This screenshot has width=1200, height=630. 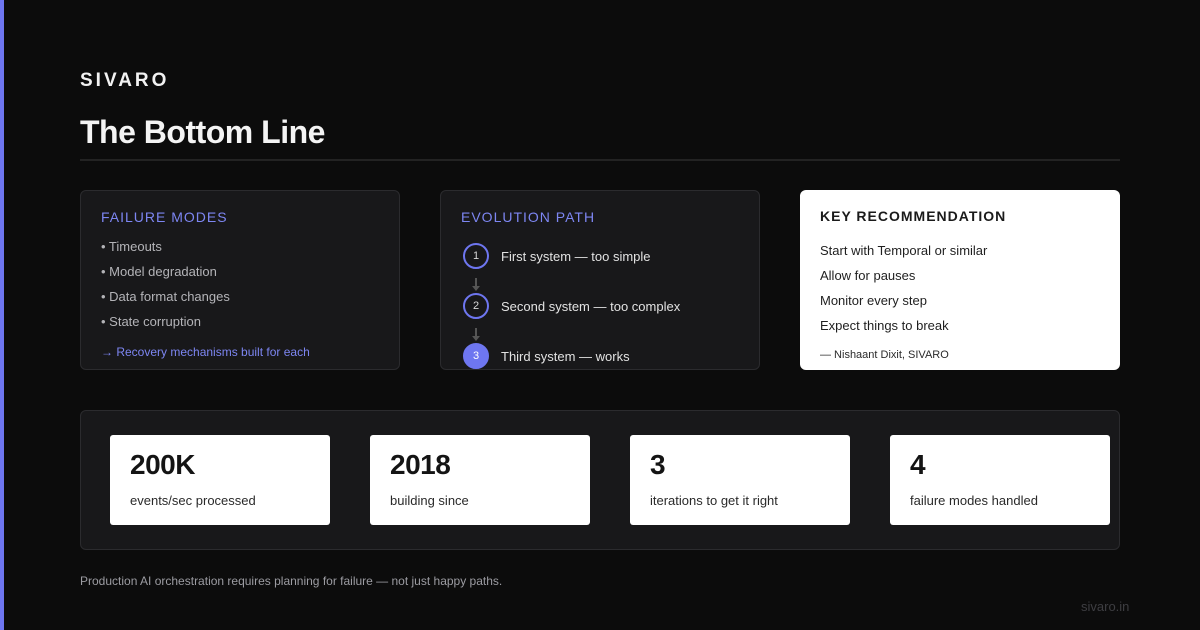 I want to click on stat-label: failure modes handled, so click(x=974, y=500).